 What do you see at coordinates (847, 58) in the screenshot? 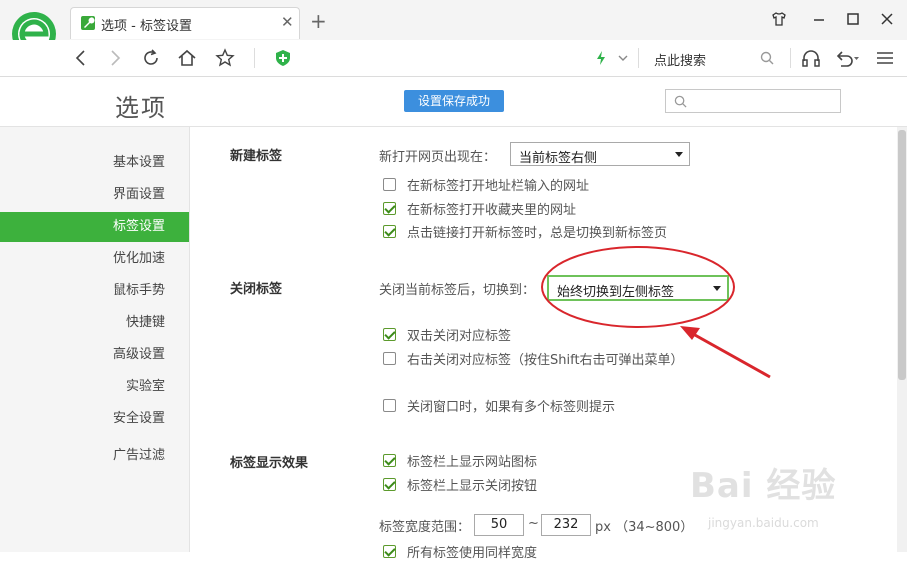
I see `undo-icon` at bounding box center [847, 58].